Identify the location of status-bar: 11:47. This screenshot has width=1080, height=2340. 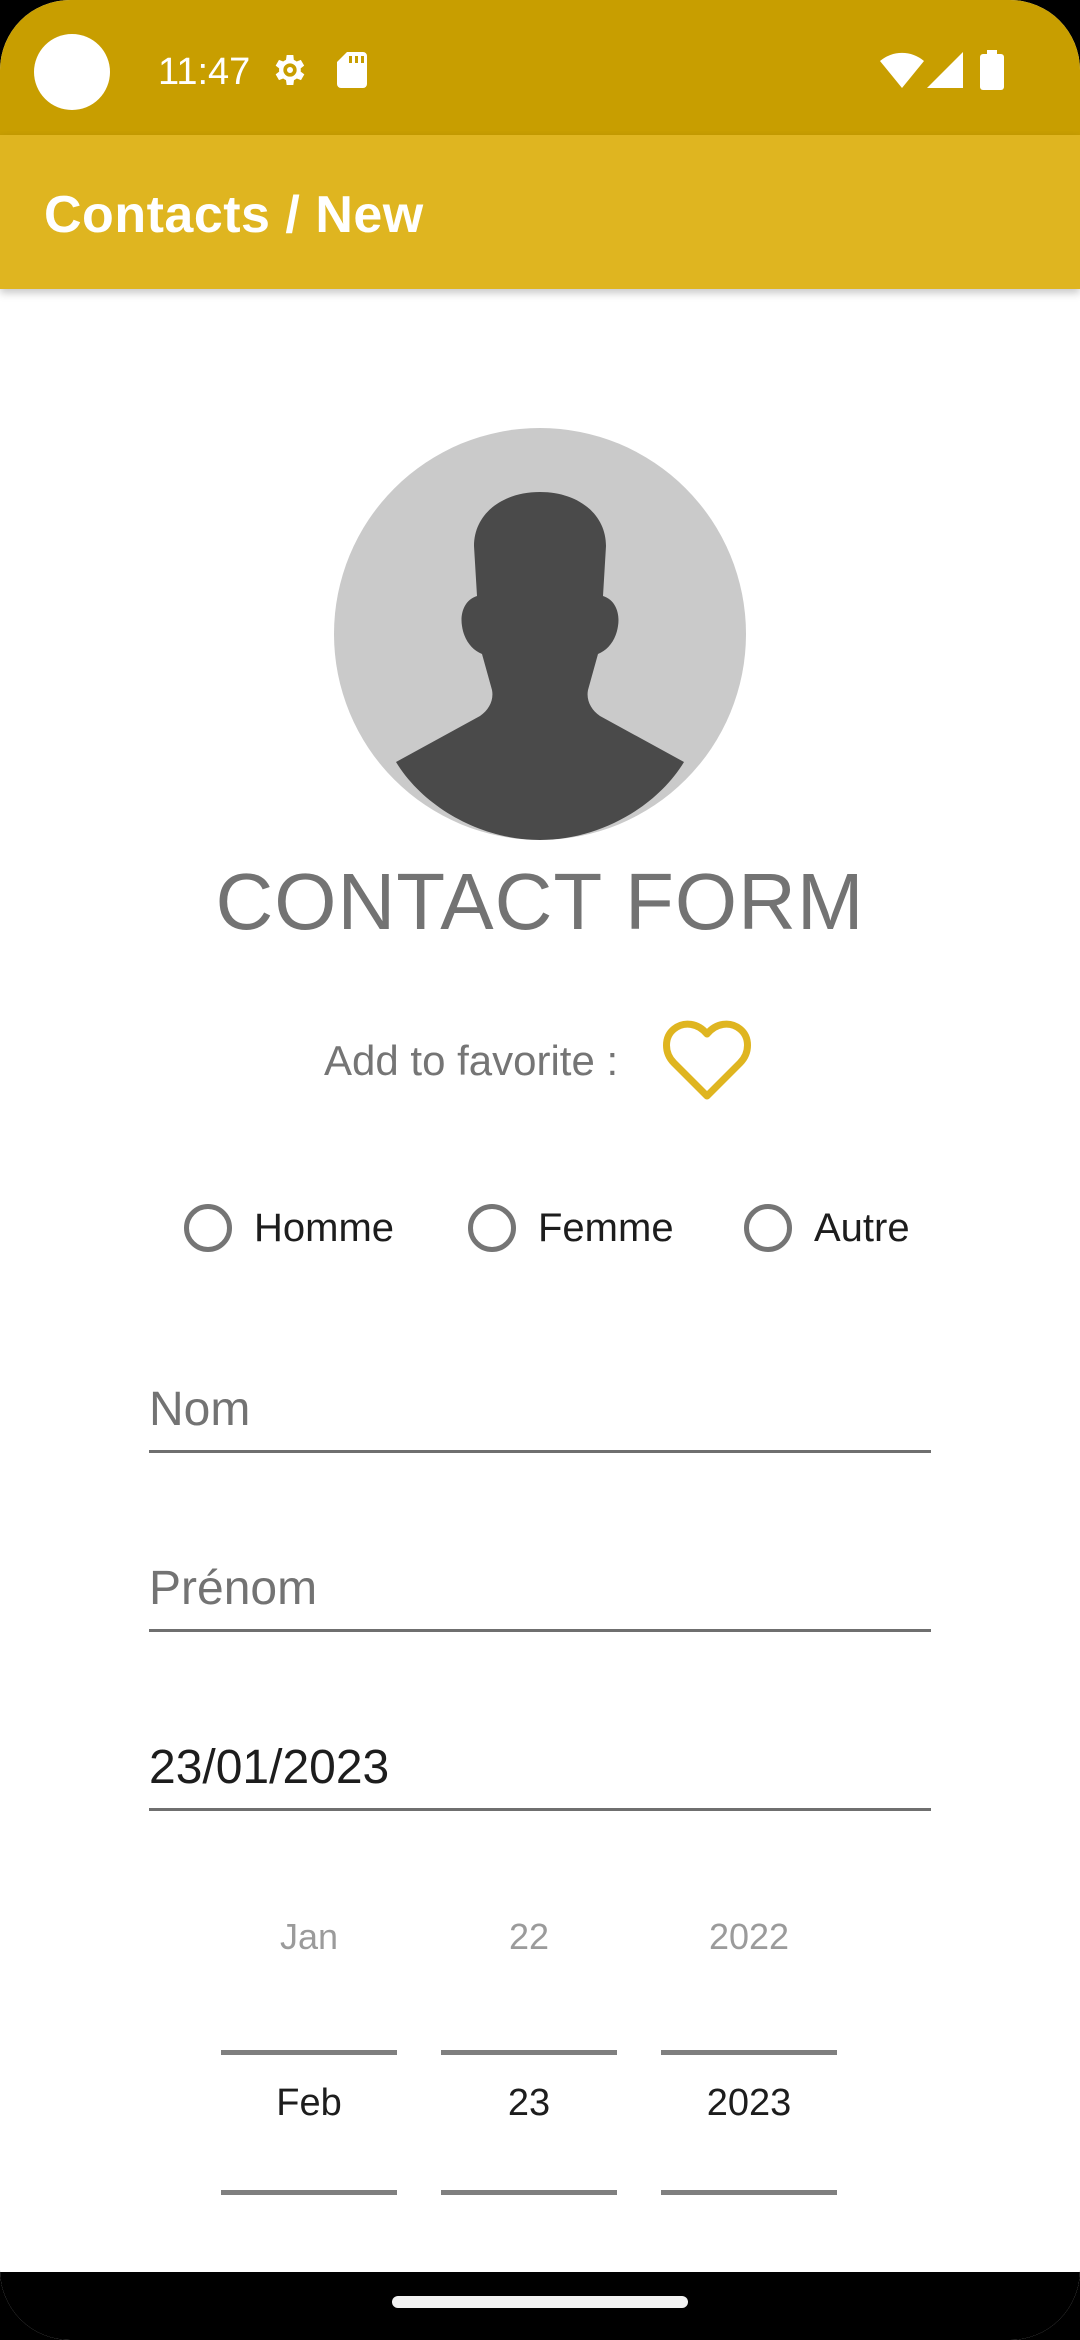
(540, 67).